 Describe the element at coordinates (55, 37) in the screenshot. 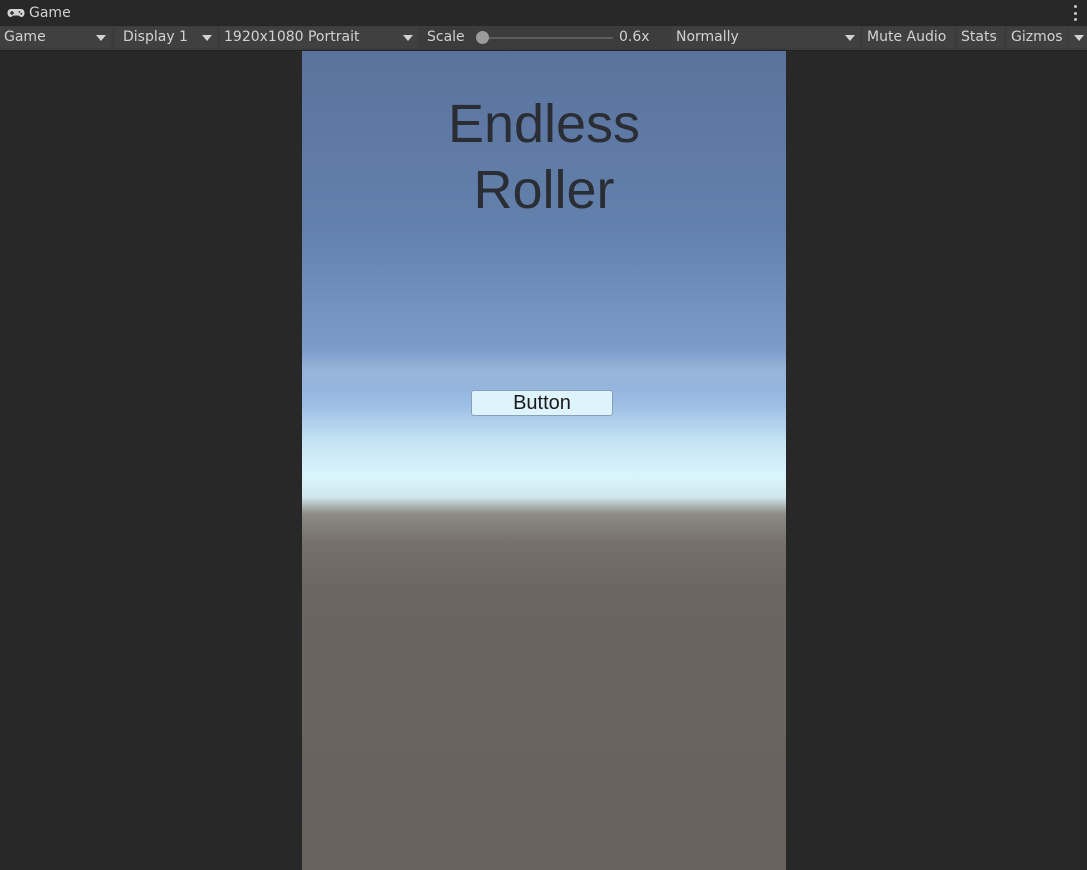

I see `view-mode-dropdown: Game` at that location.